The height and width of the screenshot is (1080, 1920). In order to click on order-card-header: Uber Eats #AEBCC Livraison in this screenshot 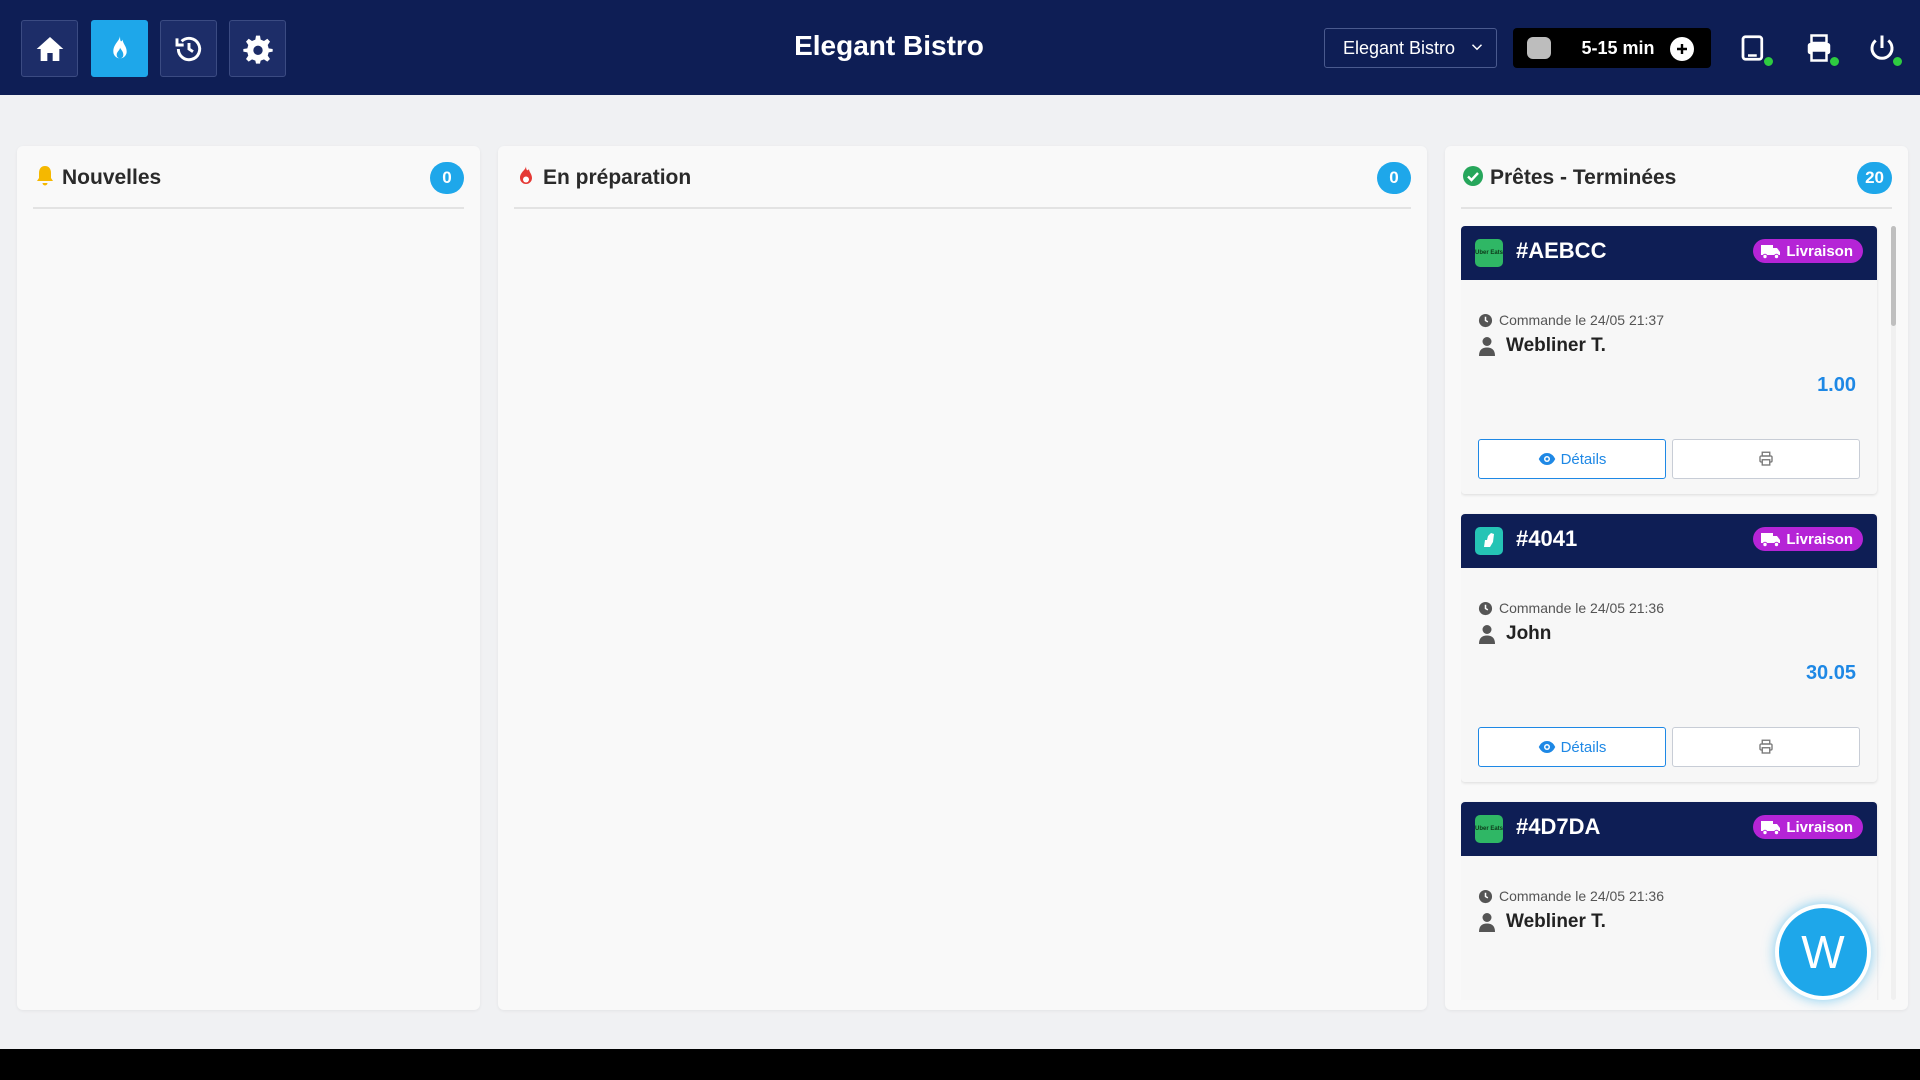, I will do `click(1669, 253)`.